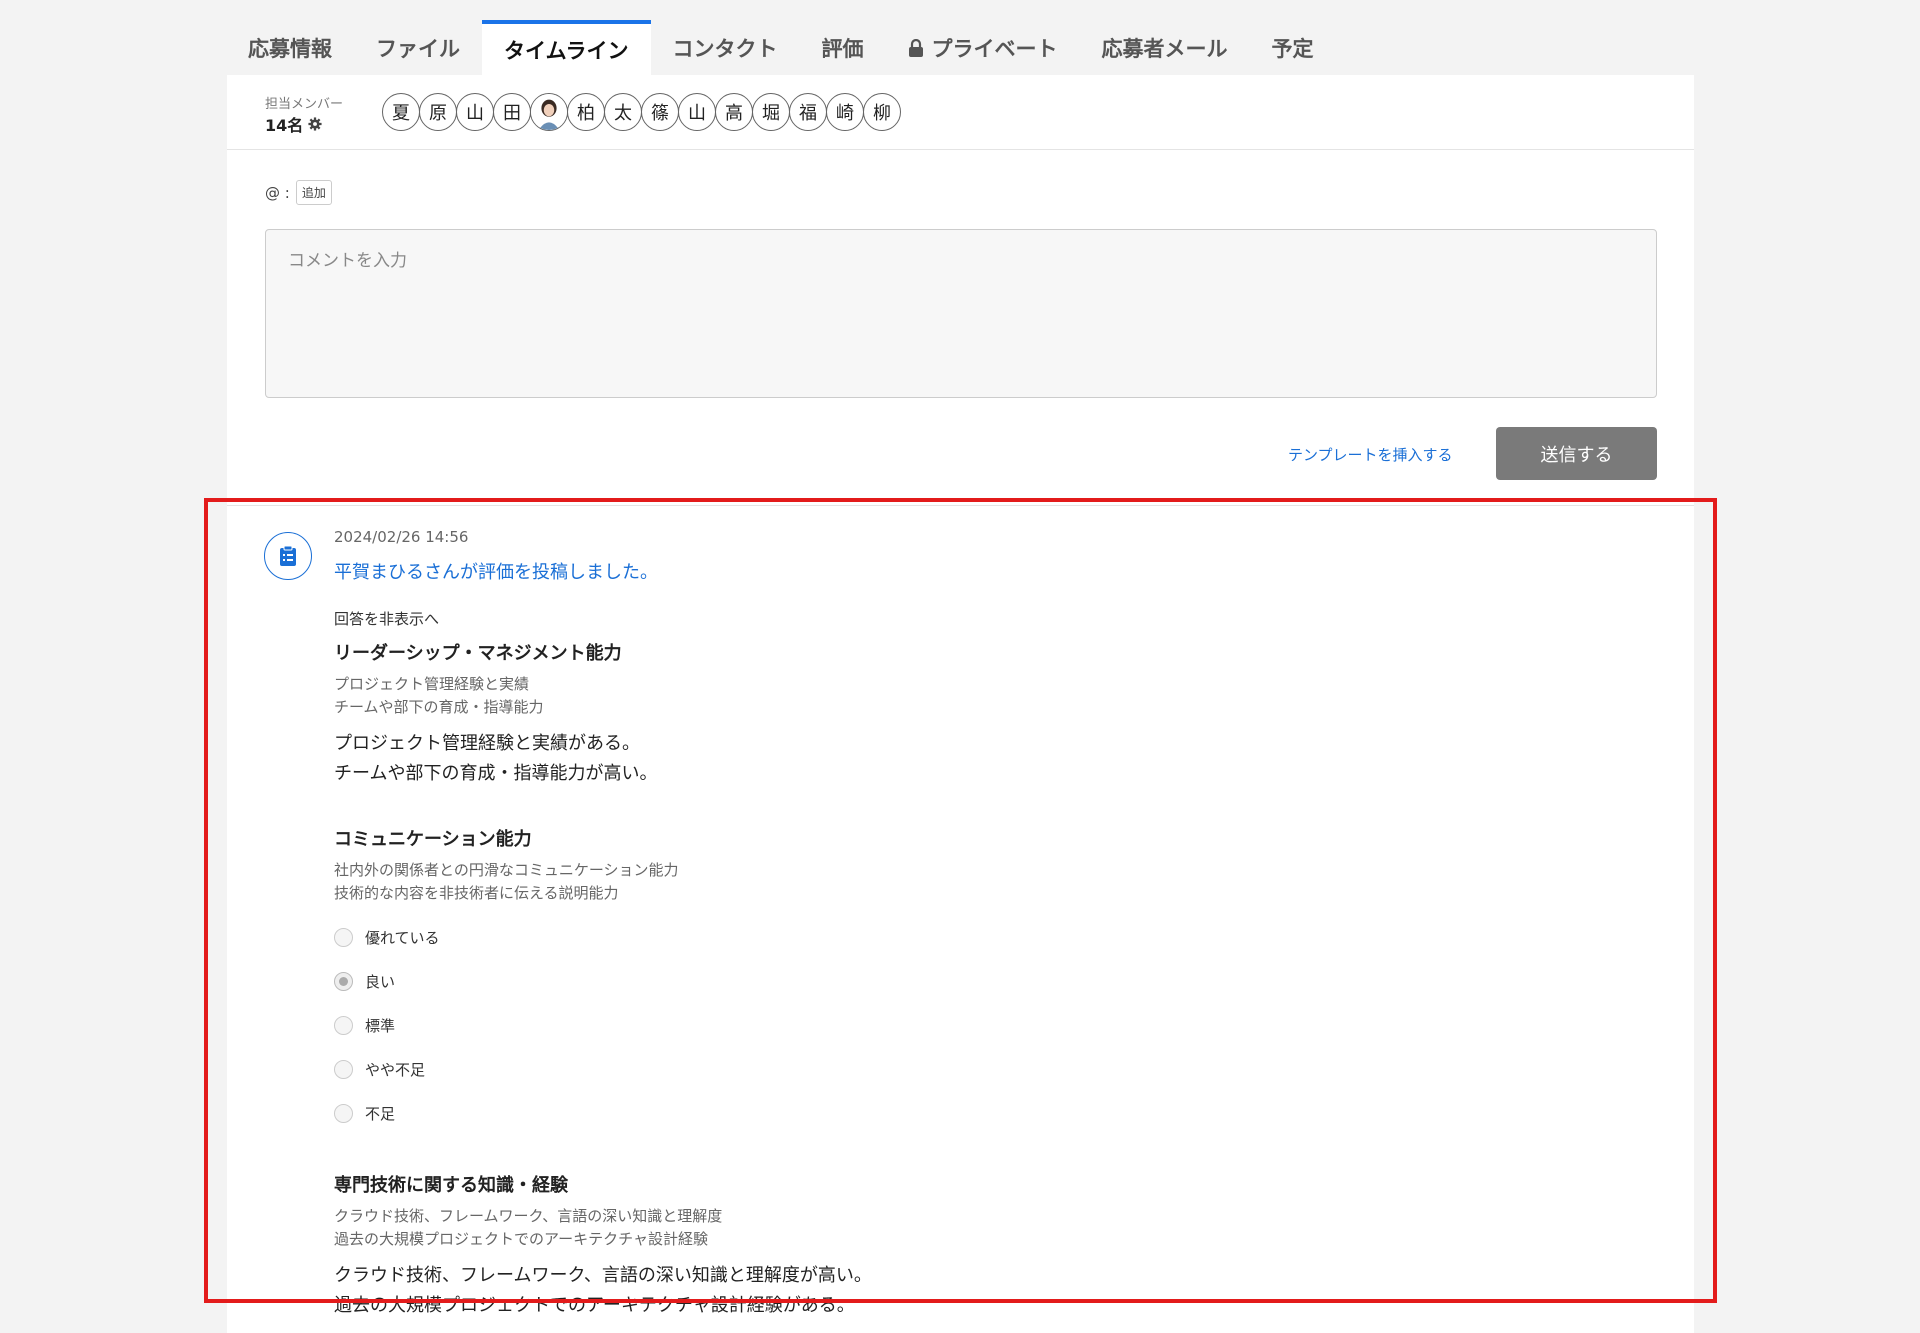 The height and width of the screenshot is (1333, 1920). Describe the element at coordinates (418, 47) in the screenshot. I see `tab-files: ファイル` at that location.